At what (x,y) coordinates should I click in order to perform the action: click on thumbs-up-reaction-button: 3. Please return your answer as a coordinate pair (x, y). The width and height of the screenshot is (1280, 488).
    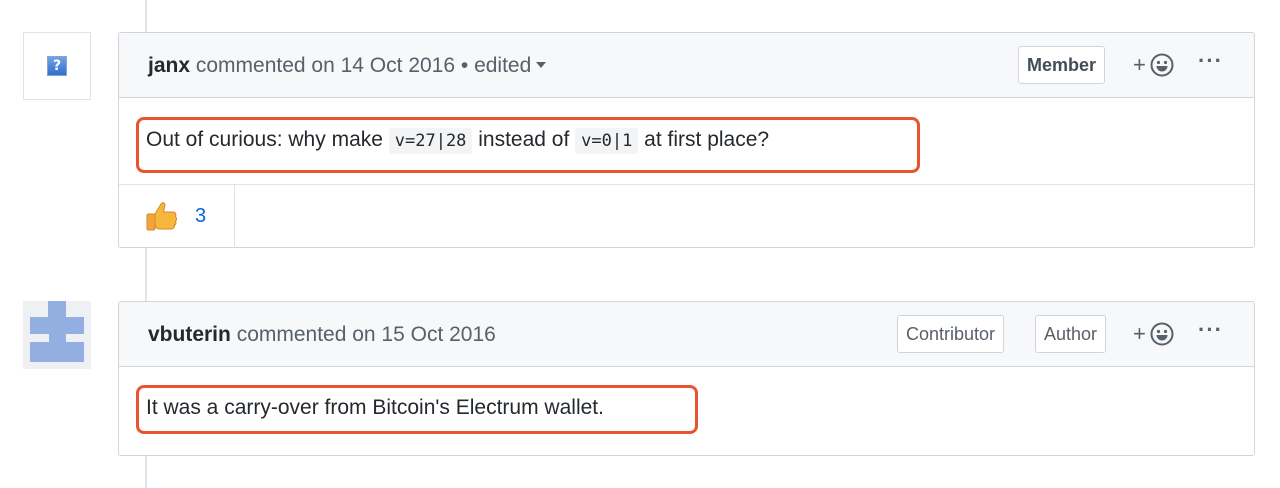
    Looking at the image, I should click on (177, 216).